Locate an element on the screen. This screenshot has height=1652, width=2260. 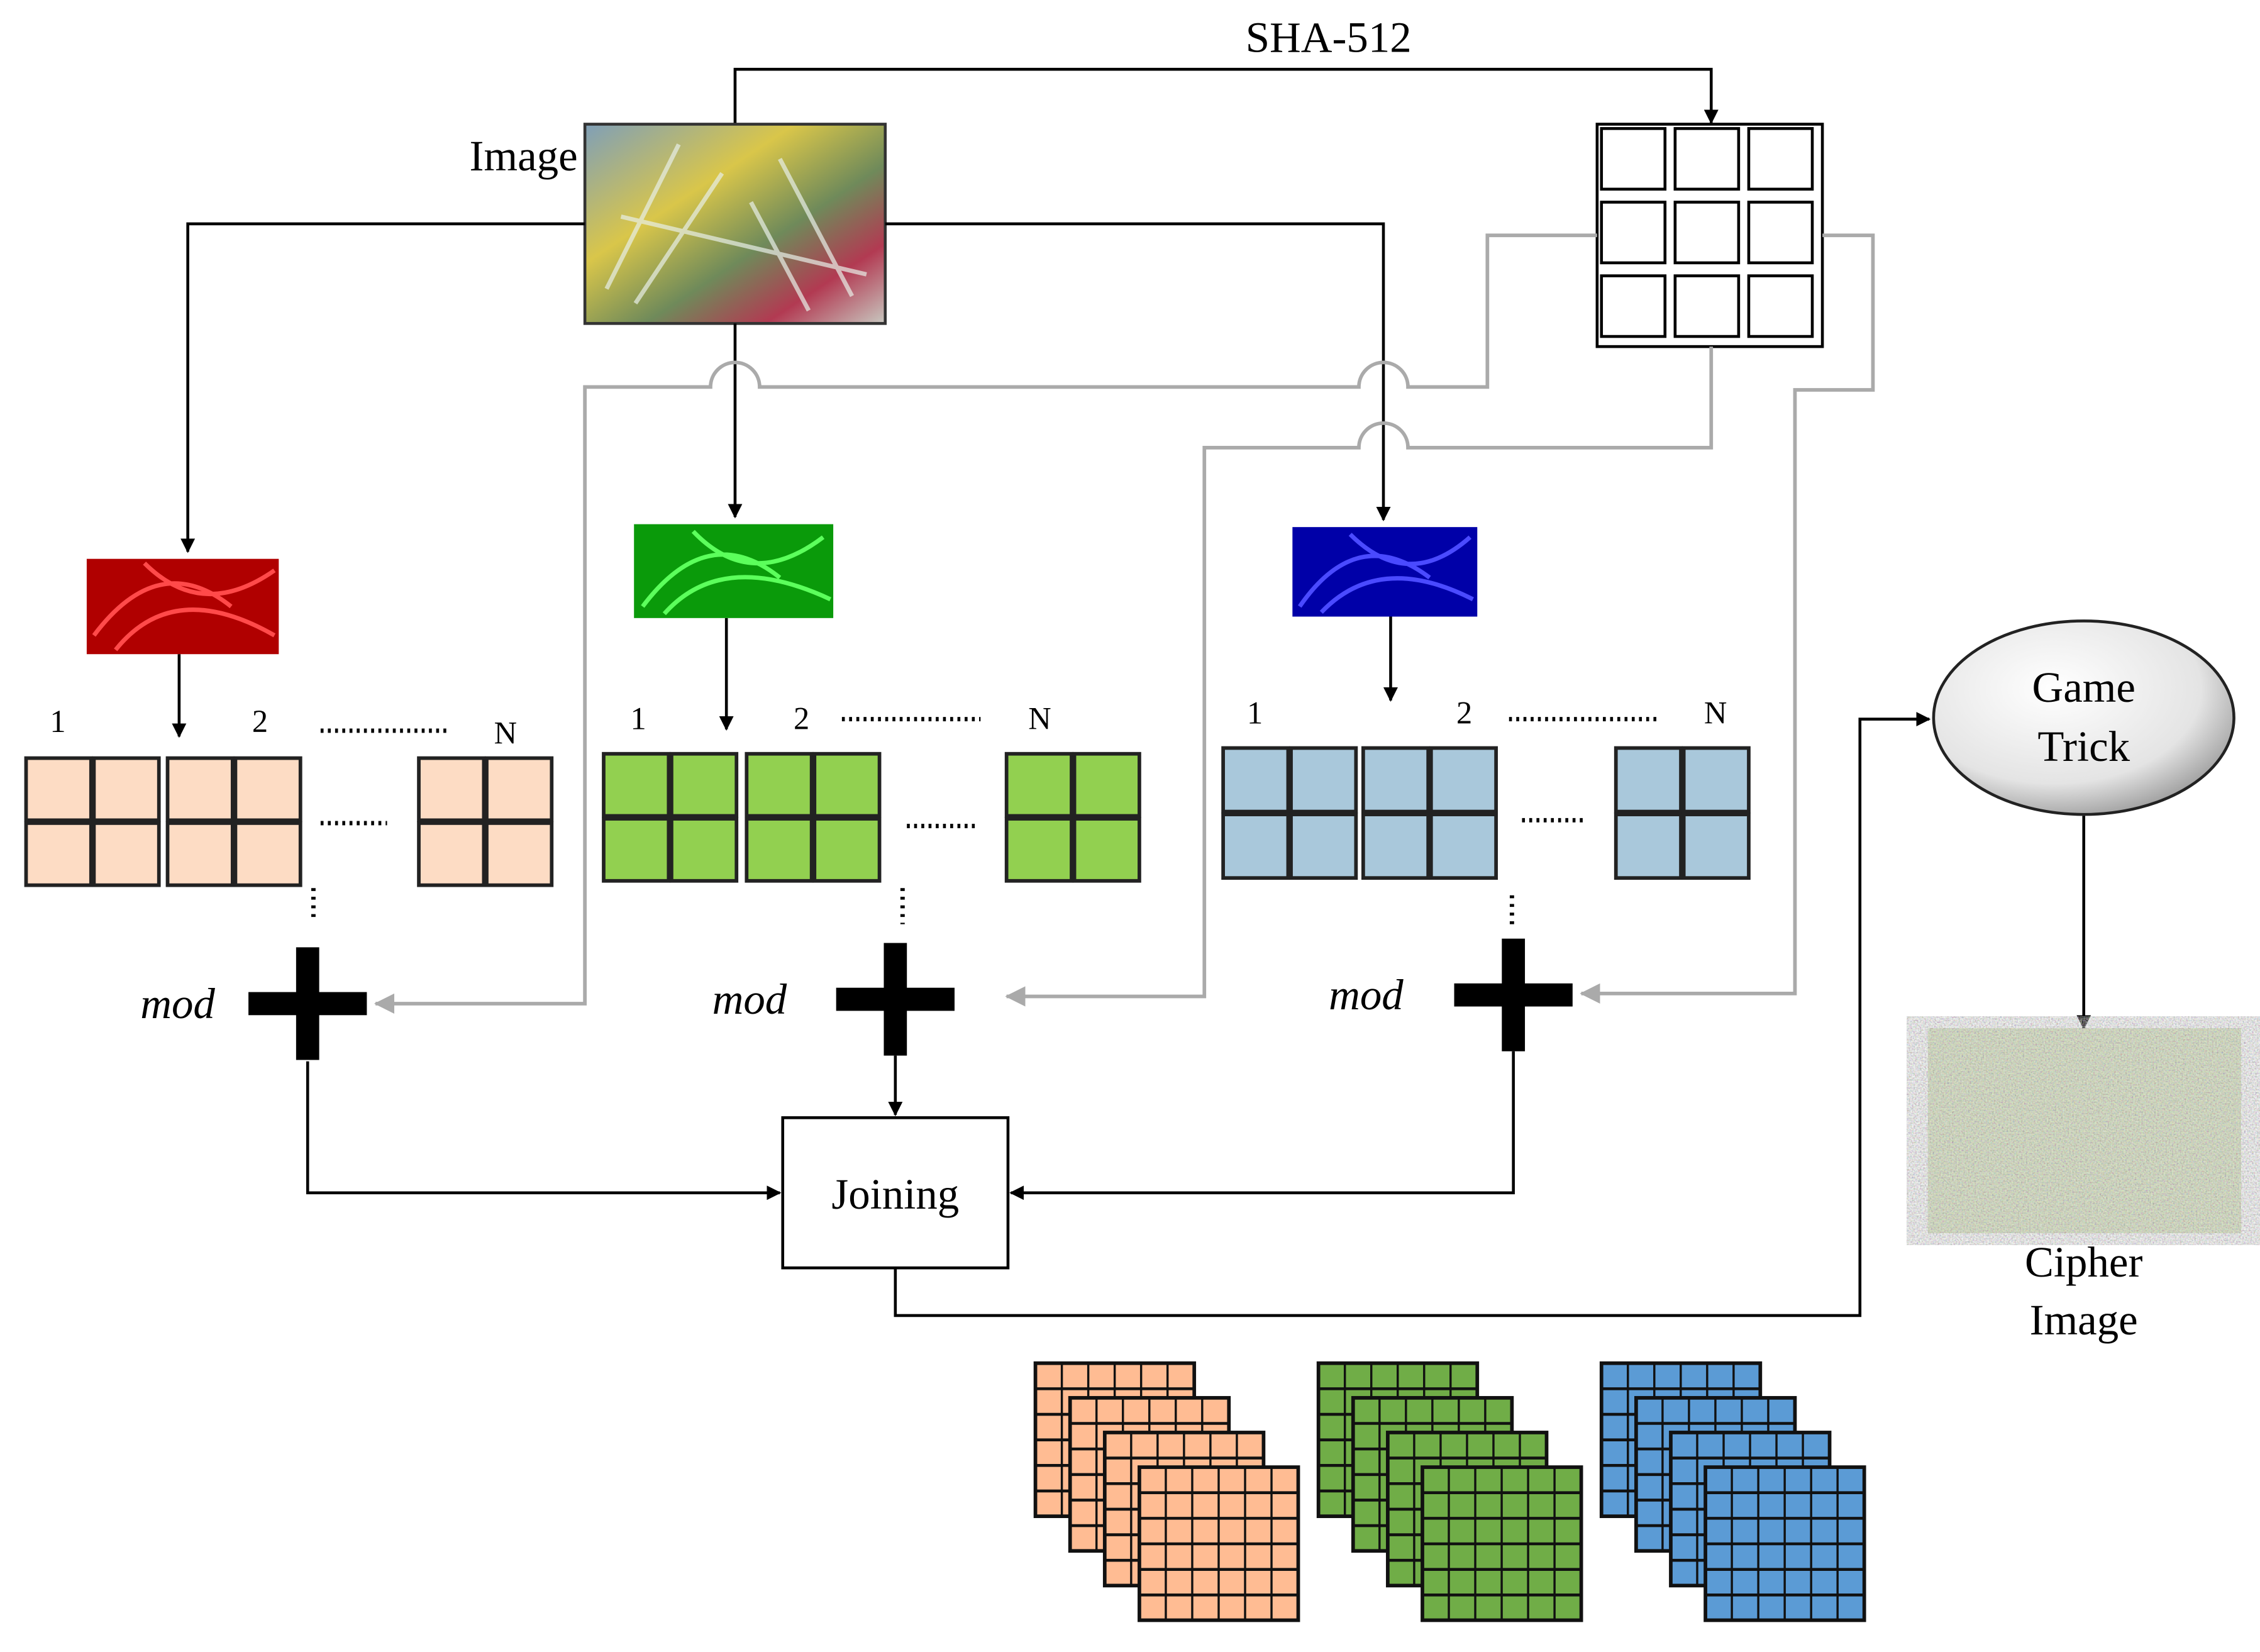
red-plus-operator-icon is located at coordinates (307, 1003).